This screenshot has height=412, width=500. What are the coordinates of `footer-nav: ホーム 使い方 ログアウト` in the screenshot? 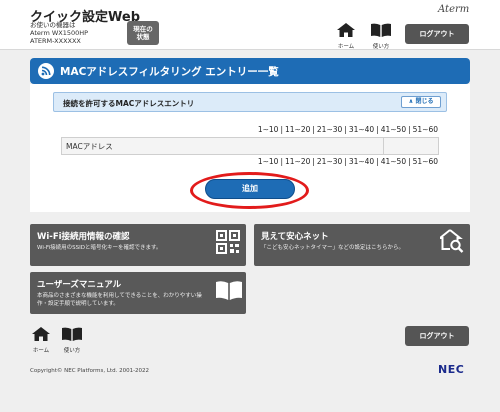 It's located at (250, 338).